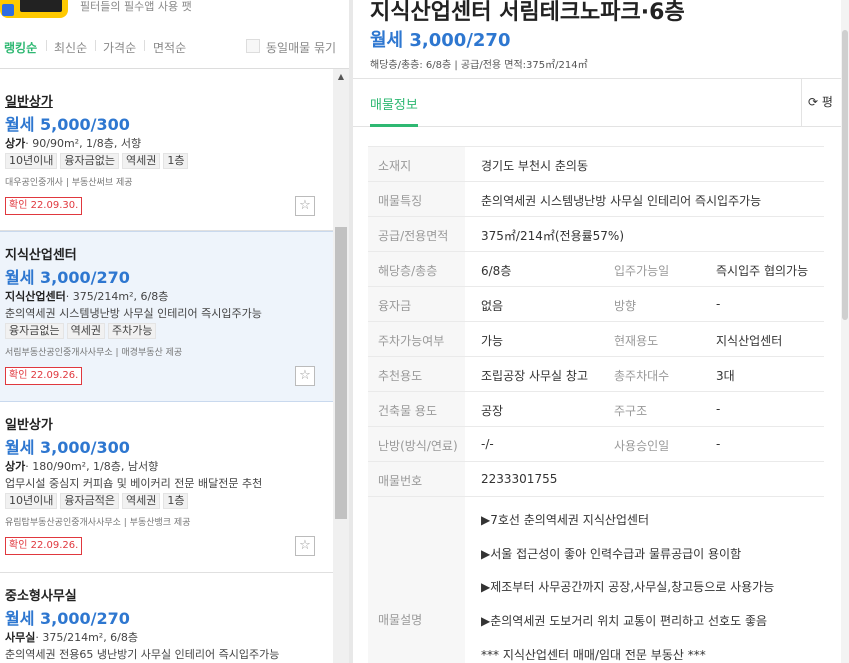  What do you see at coordinates (400, 201) in the screenshot?
I see `info-label: 매물특징` at bounding box center [400, 201].